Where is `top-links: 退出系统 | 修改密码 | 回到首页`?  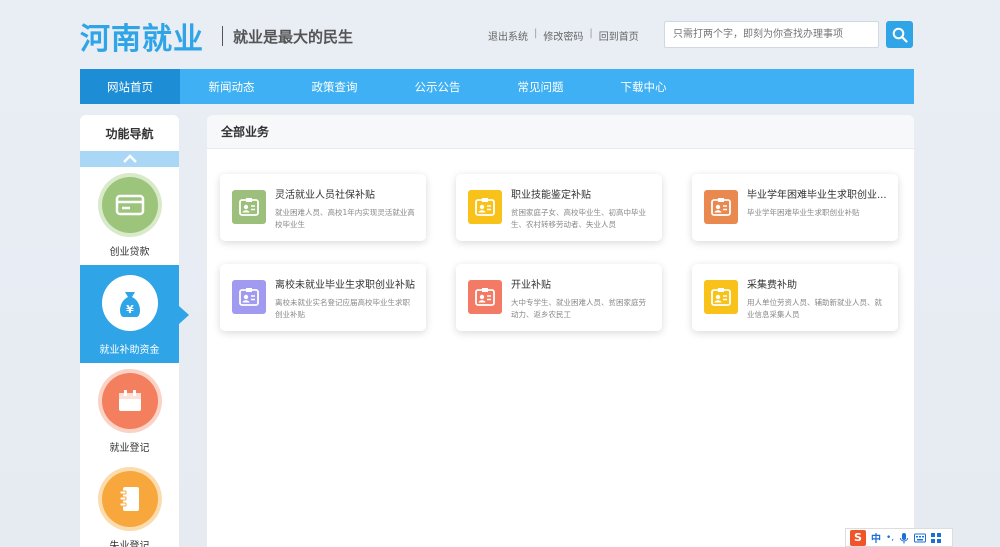
top-links: 退出系统 | 修改密码 | 回到首页 is located at coordinates (563, 35).